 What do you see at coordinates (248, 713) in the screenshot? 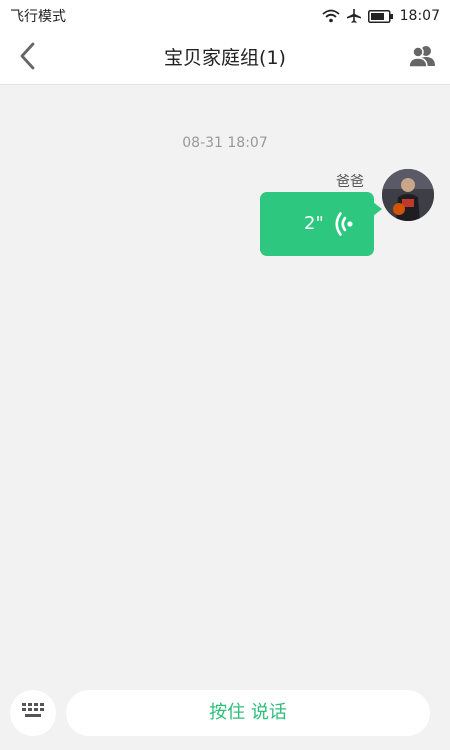
I see `hold-to-talk-button: 按住 说话` at bounding box center [248, 713].